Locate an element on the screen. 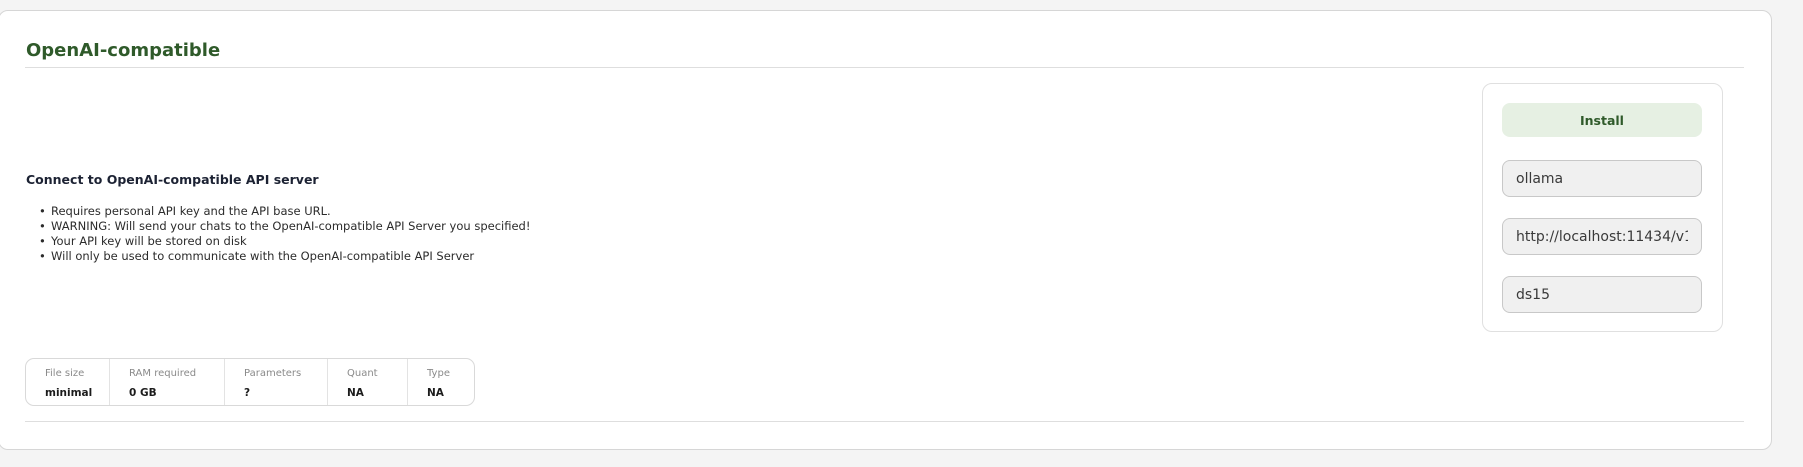 Image resolution: width=1803 pixels, height=467 pixels. spec-file-size: File size minimal is located at coordinates (68, 382).